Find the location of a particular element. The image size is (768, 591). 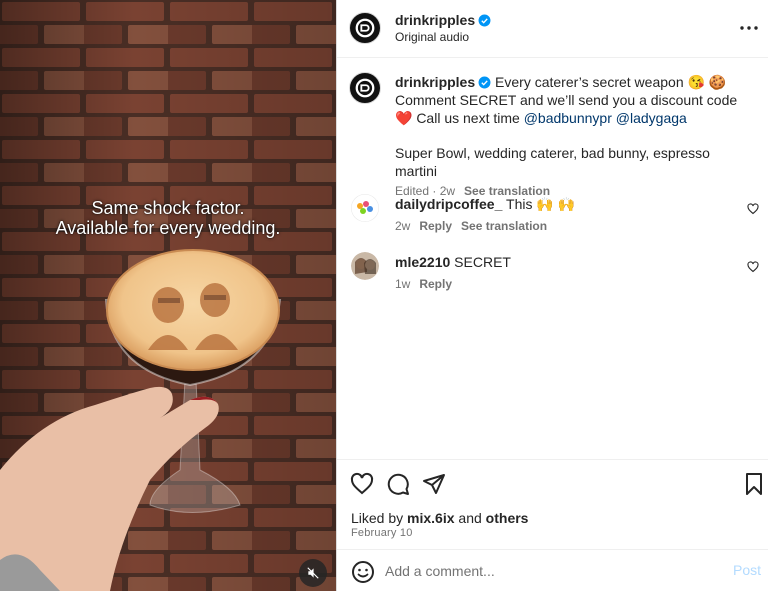

comment-meta: 2w Reply See translation is located at coordinates (560, 226).